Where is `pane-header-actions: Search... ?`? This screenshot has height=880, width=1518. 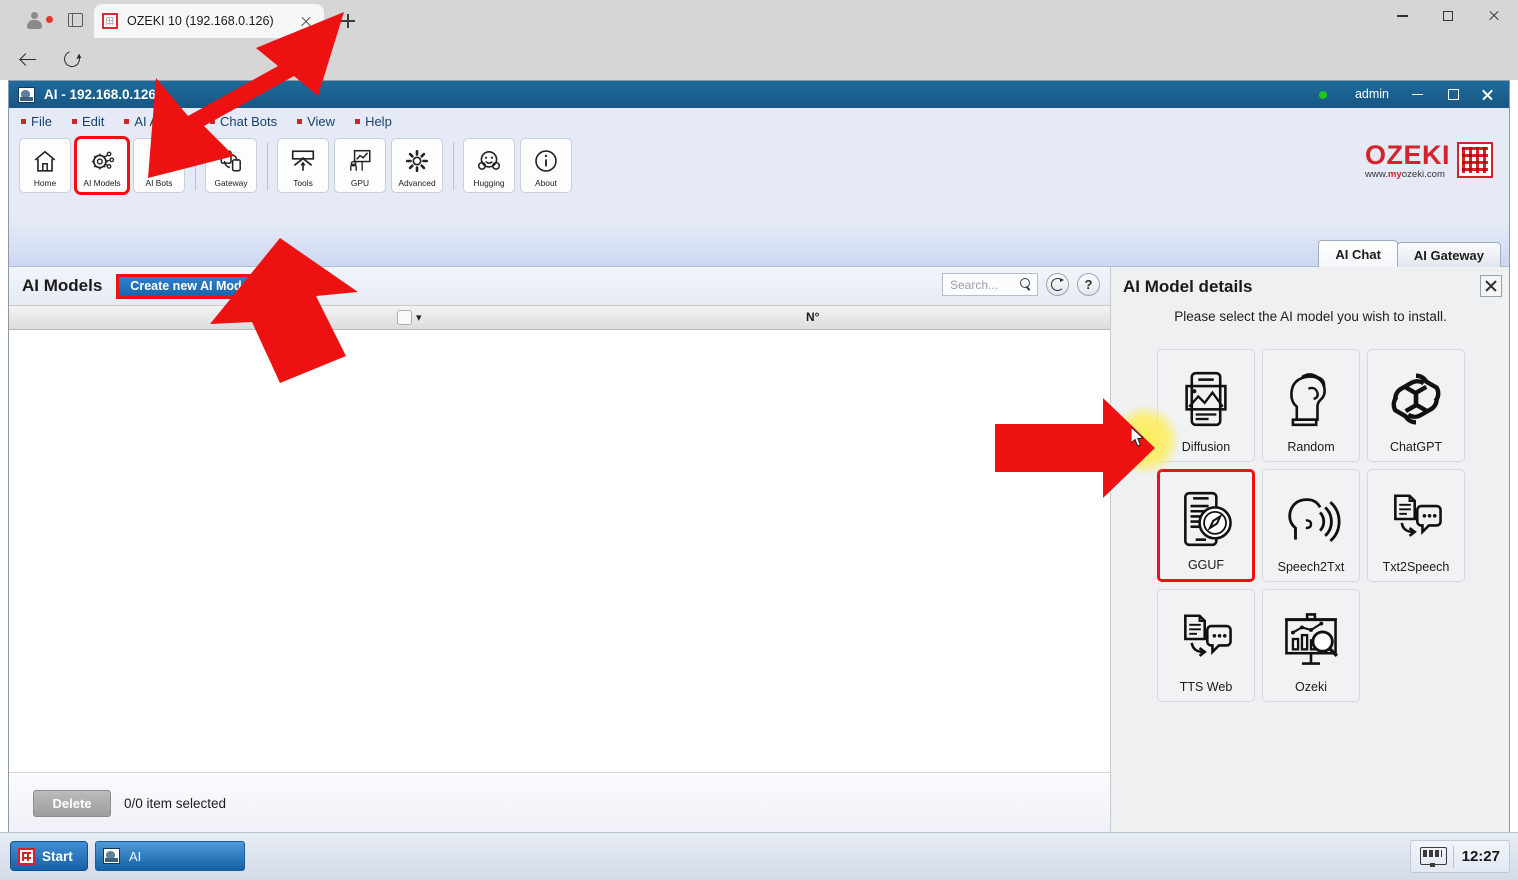
pane-header-actions: Search... ? is located at coordinates (1021, 284).